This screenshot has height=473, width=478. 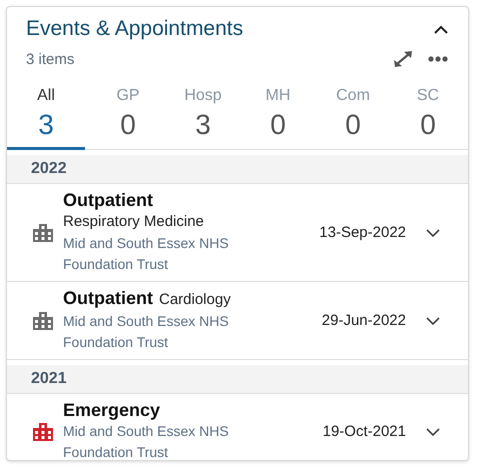 What do you see at coordinates (133, 222) in the screenshot?
I see `event-specialty: Respiratory Medicine` at bounding box center [133, 222].